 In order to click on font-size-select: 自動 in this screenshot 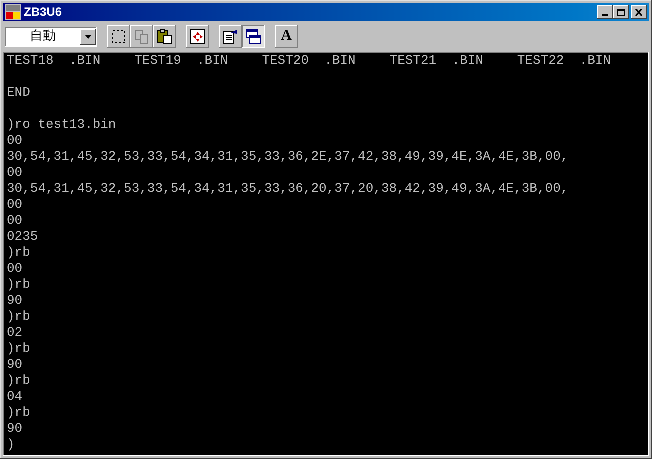, I will do `click(51, 36)`.